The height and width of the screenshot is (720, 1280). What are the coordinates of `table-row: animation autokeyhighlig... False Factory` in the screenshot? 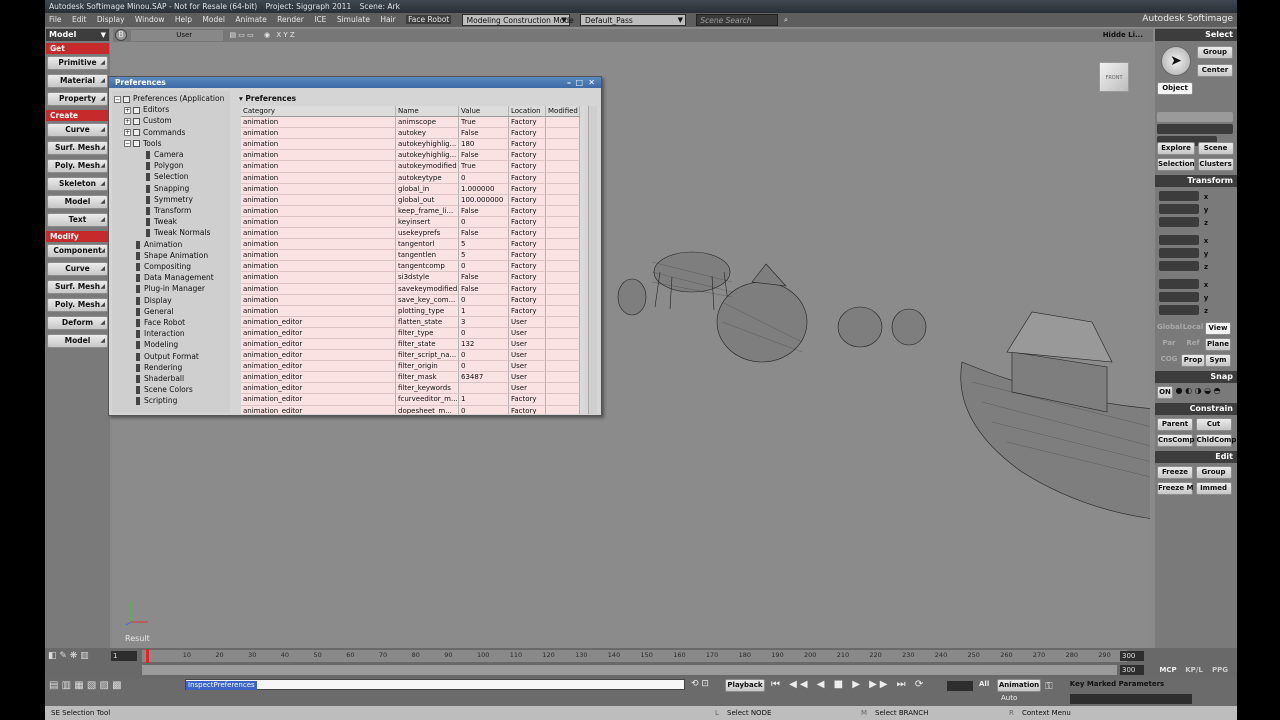 It's located at (413, 156).